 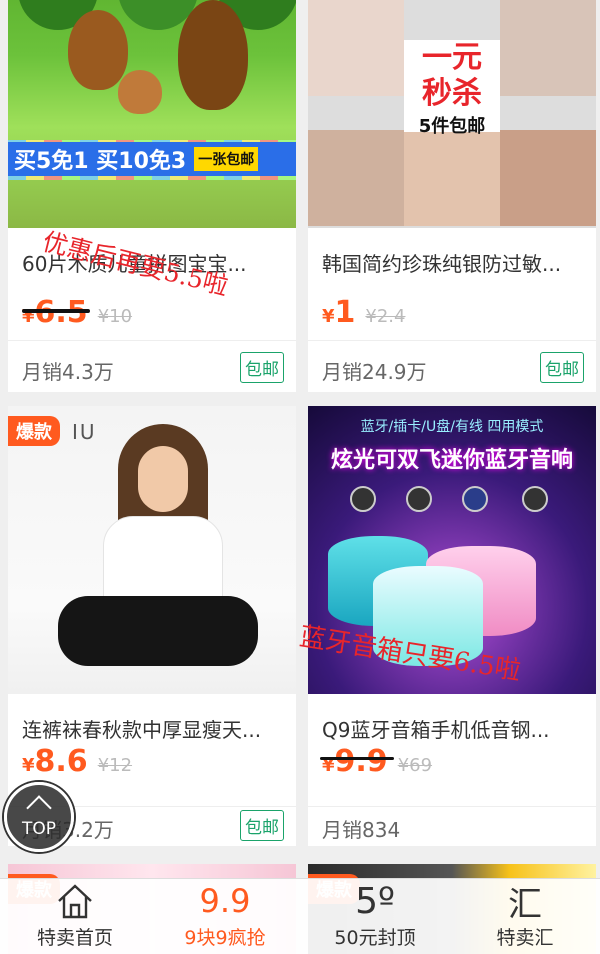 I want to click on original-price: ¥10, so click(x=115, y=316).